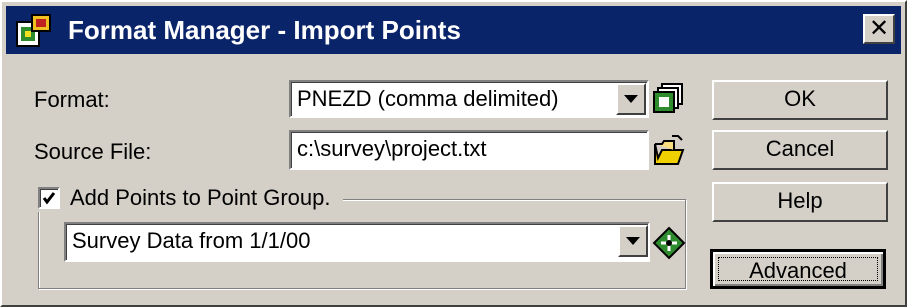 The image size is (907, 307). What do you see at coordinates (72, 99) in the screenshot?
I see `format-label: Format:` at bounding box center [72, 99].